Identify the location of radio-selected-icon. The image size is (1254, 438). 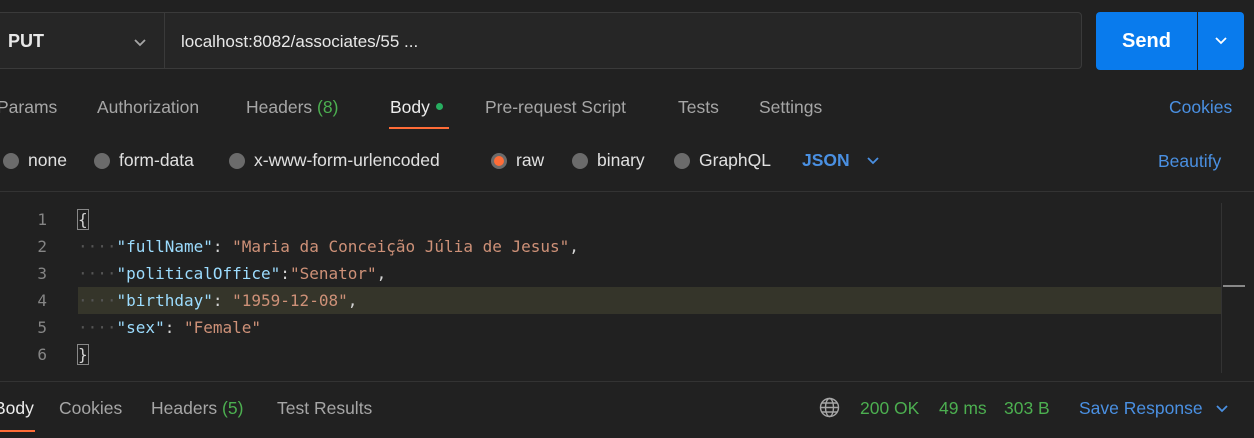
(499, 160).